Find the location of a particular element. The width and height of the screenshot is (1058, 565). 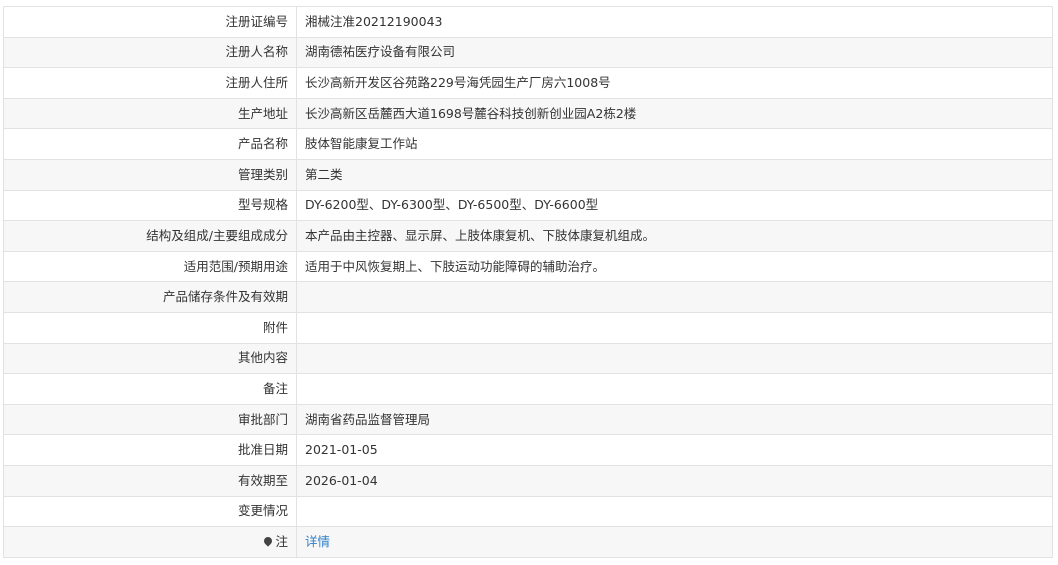

row-value-approval-department: 湖南省药品监督管理局 is located at coordinates (674, 419).